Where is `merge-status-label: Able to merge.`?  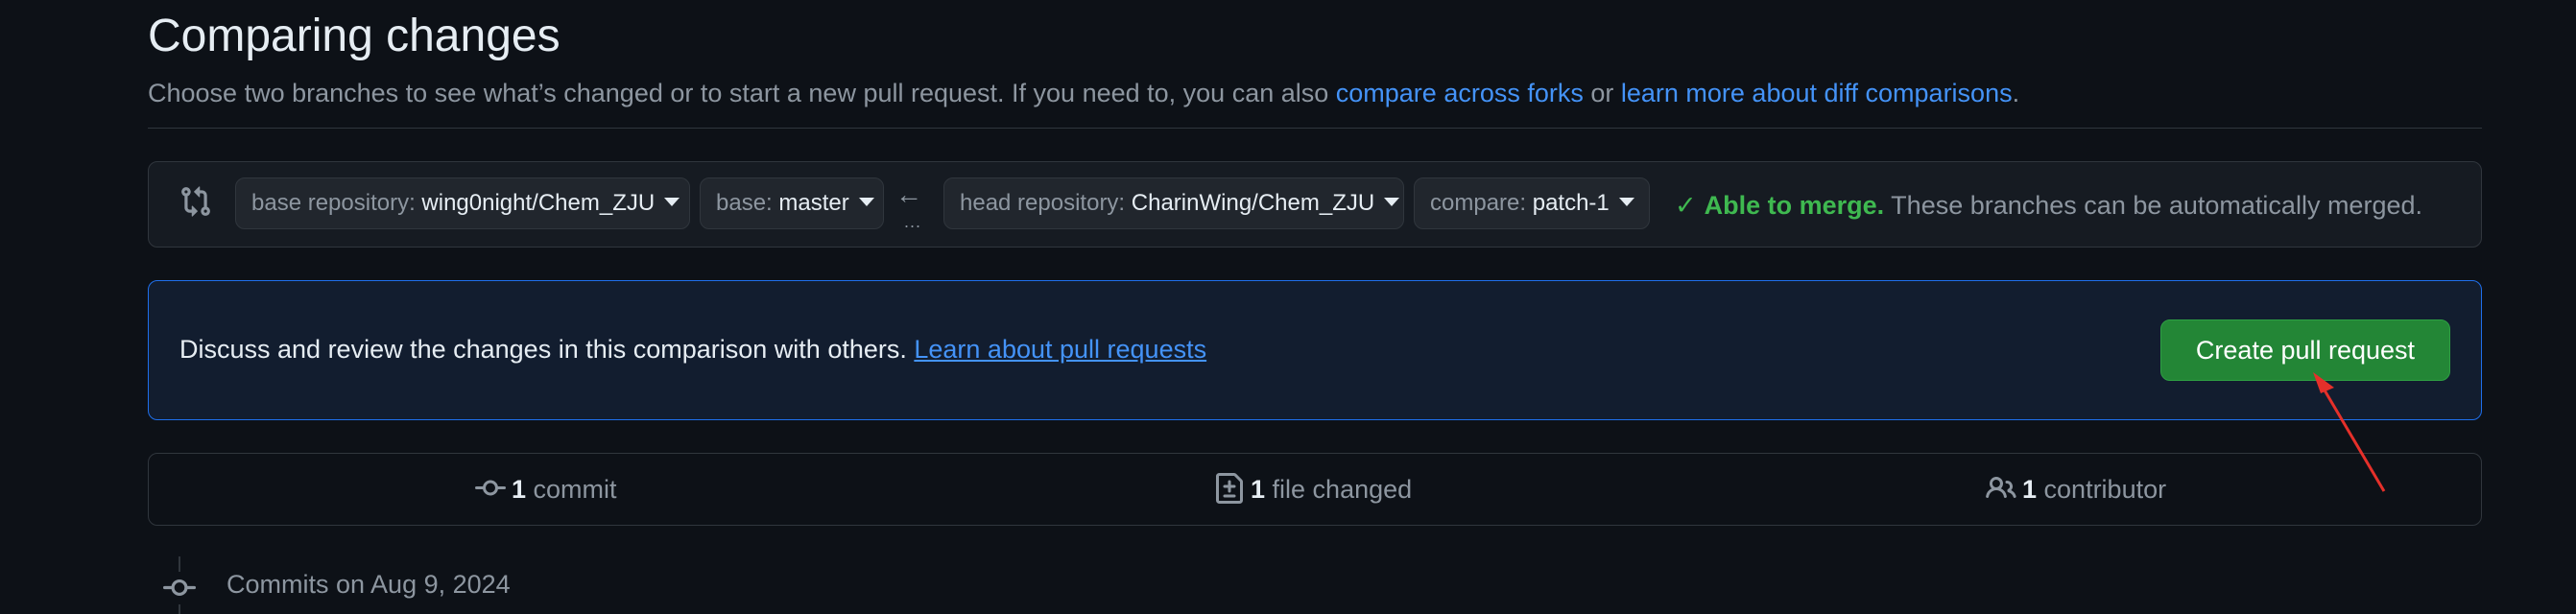
merge-status-label: Able to merge. is located at coordinates (1794, 205).